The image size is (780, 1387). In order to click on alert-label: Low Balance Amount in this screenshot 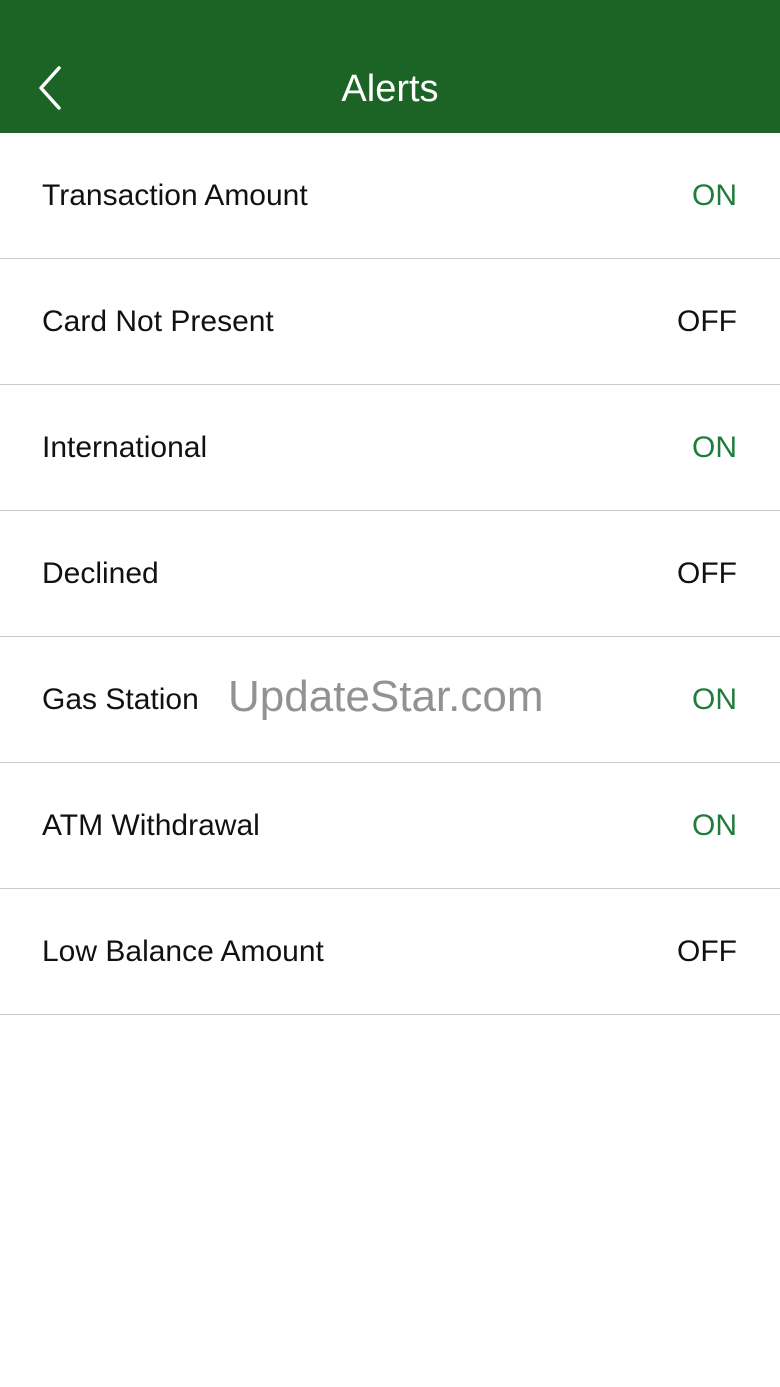, I will do `click(183, 951)`.